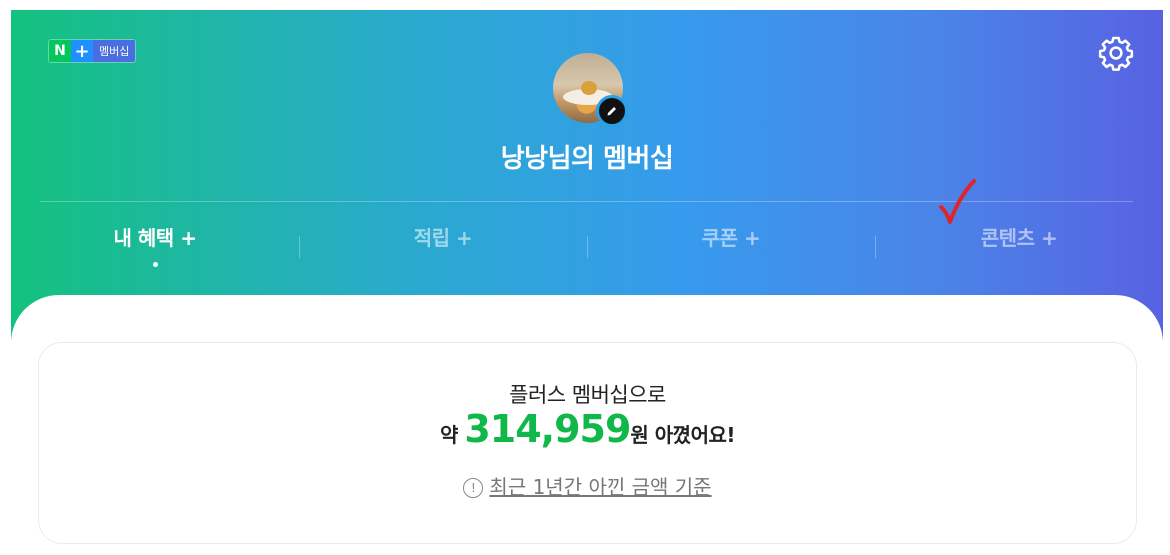  Describe the element at coordinates (114, 51) in the screenshot. I see `badge-label: 멤버십` at that location.